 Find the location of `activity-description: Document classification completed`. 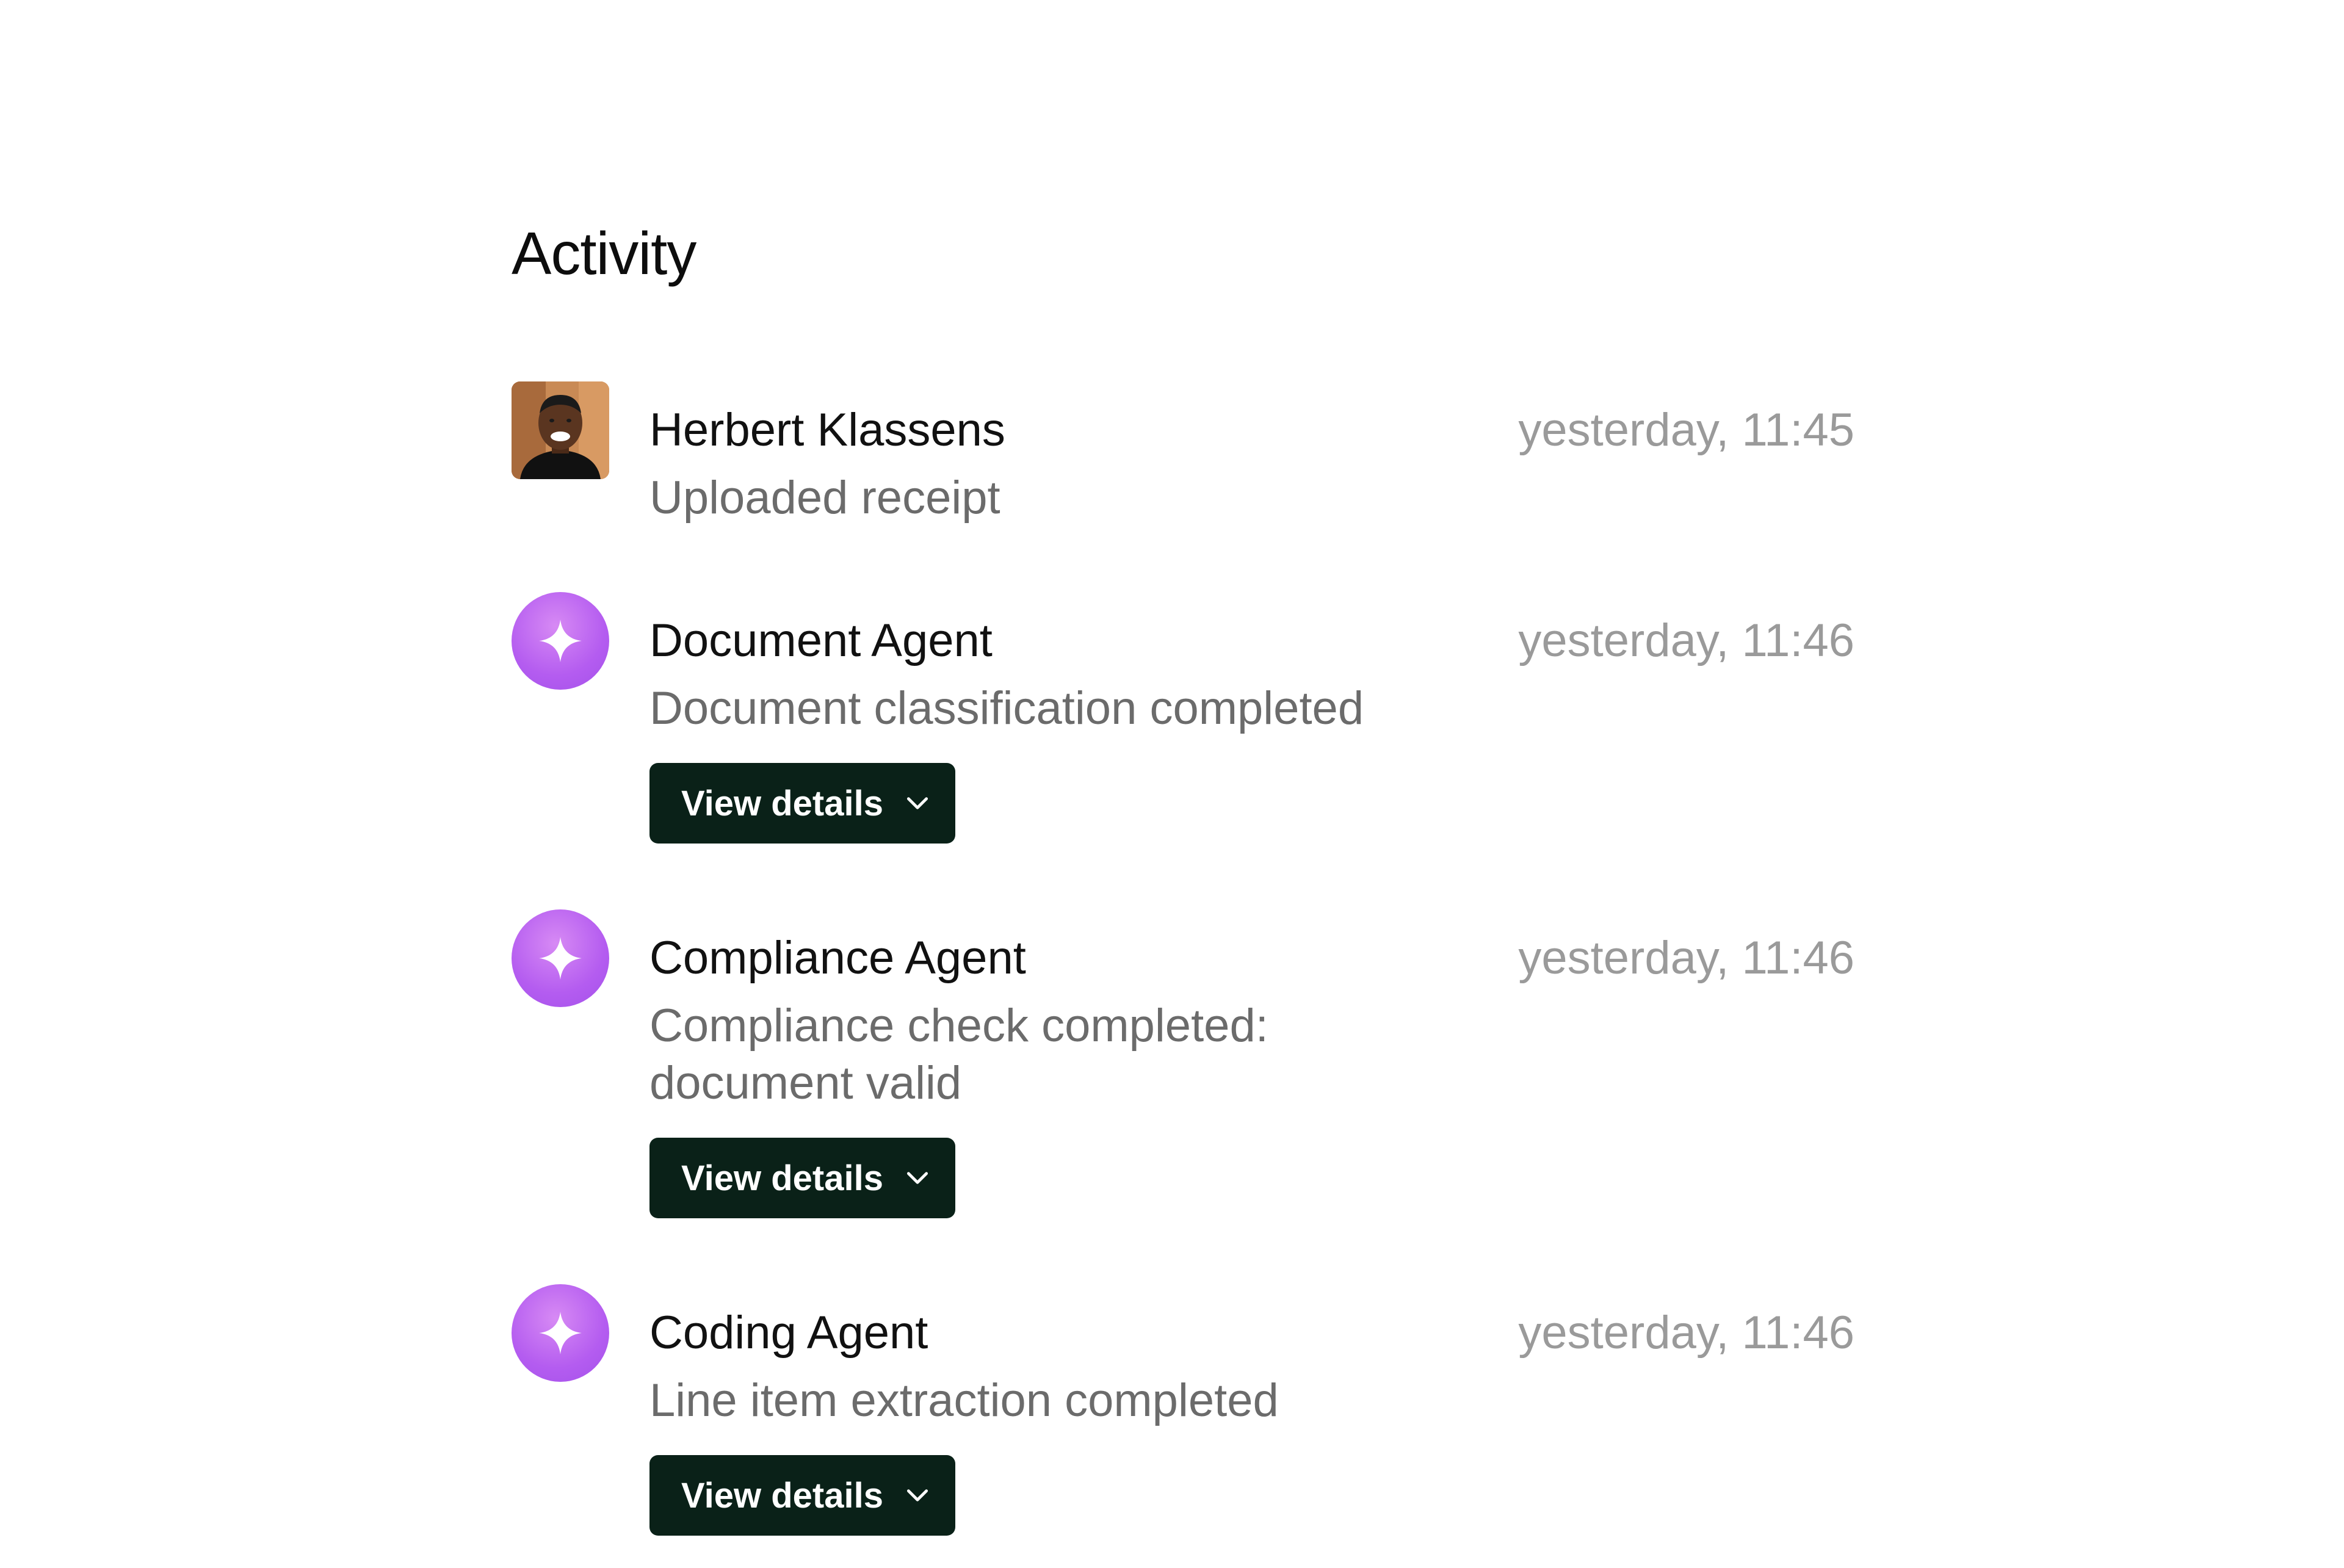

activity-description: Document classification completed is located at coordinates (1006, 708).